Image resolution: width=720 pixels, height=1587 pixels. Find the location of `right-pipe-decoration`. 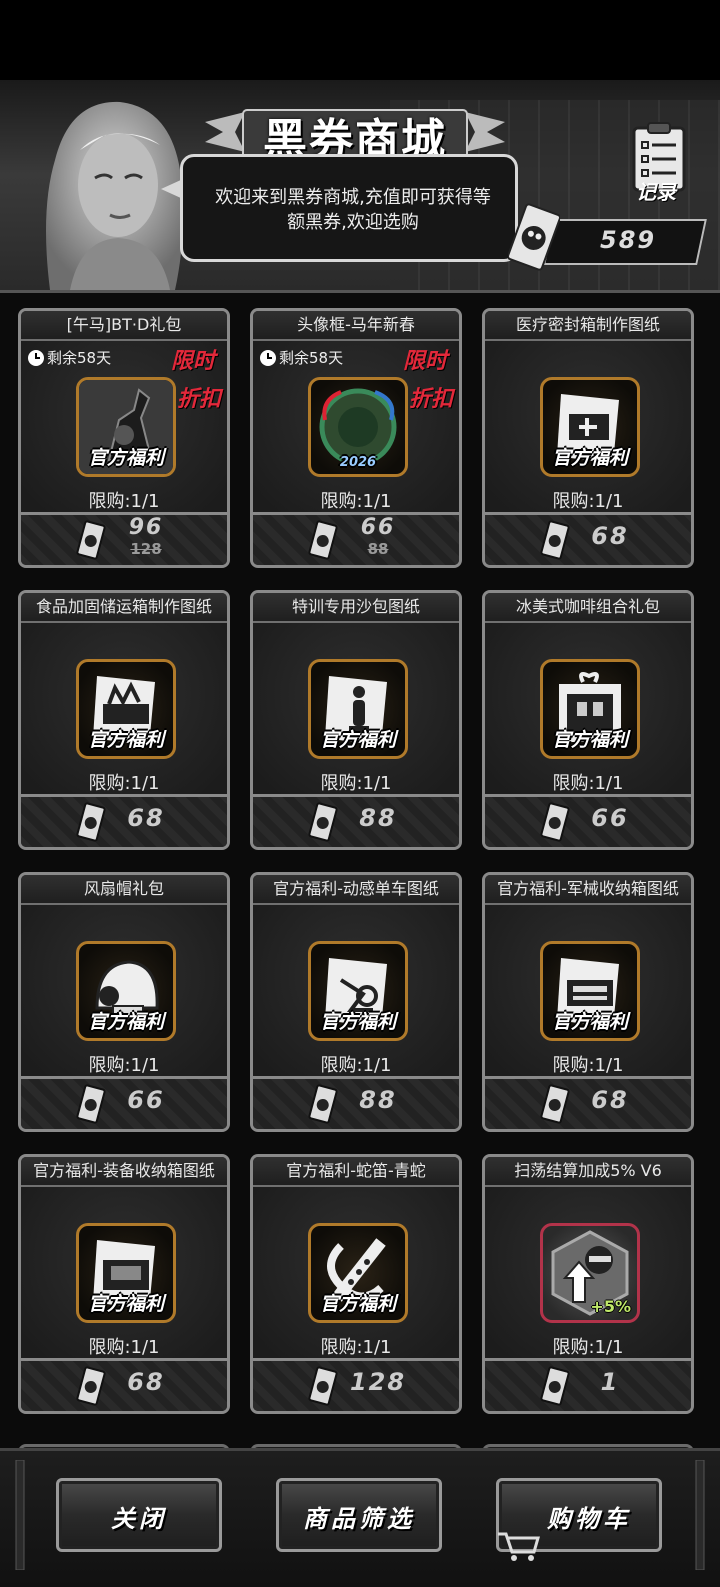

right-pipe-decoration is located at coordinates (700, 1515).